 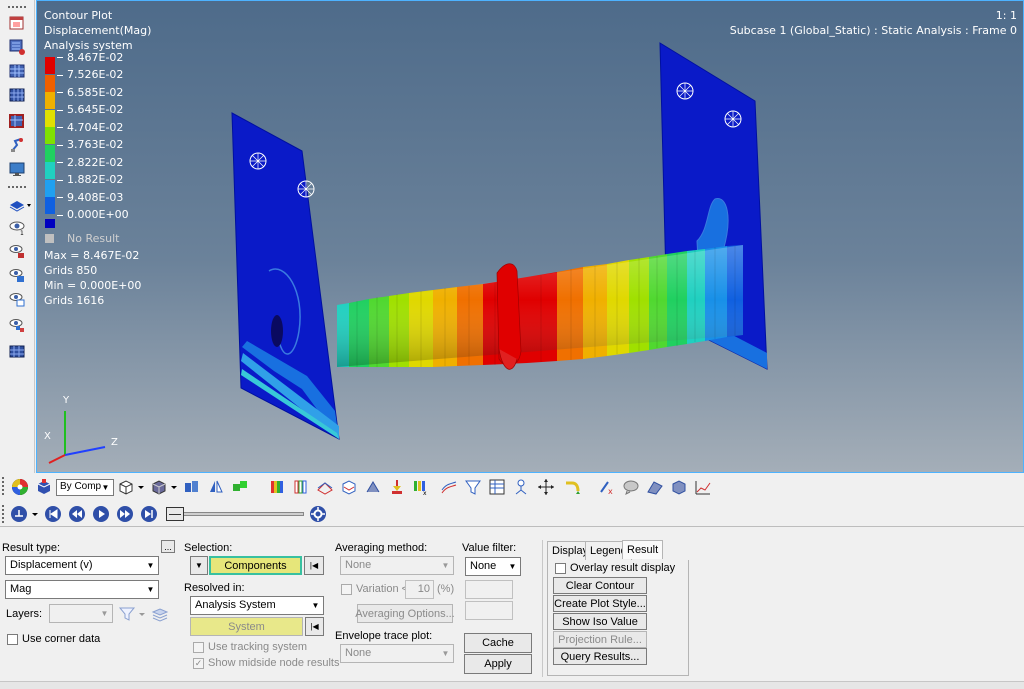 I want to click on box-section-icon, so click(x=679, y=487).